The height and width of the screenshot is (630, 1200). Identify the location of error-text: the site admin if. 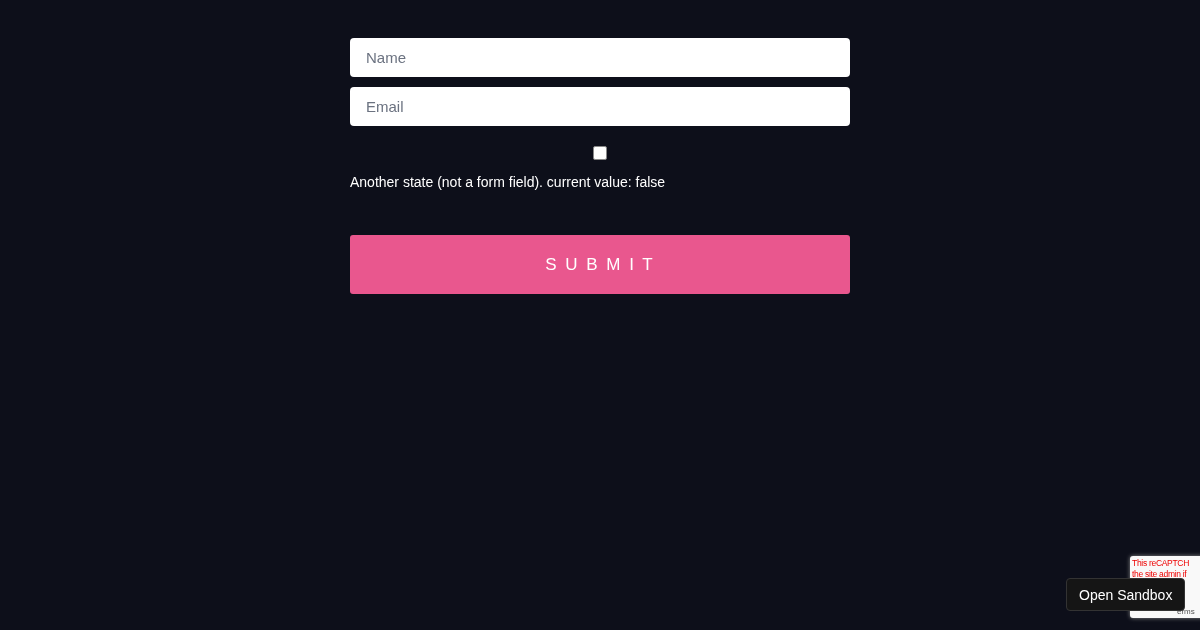
(1160, 574).